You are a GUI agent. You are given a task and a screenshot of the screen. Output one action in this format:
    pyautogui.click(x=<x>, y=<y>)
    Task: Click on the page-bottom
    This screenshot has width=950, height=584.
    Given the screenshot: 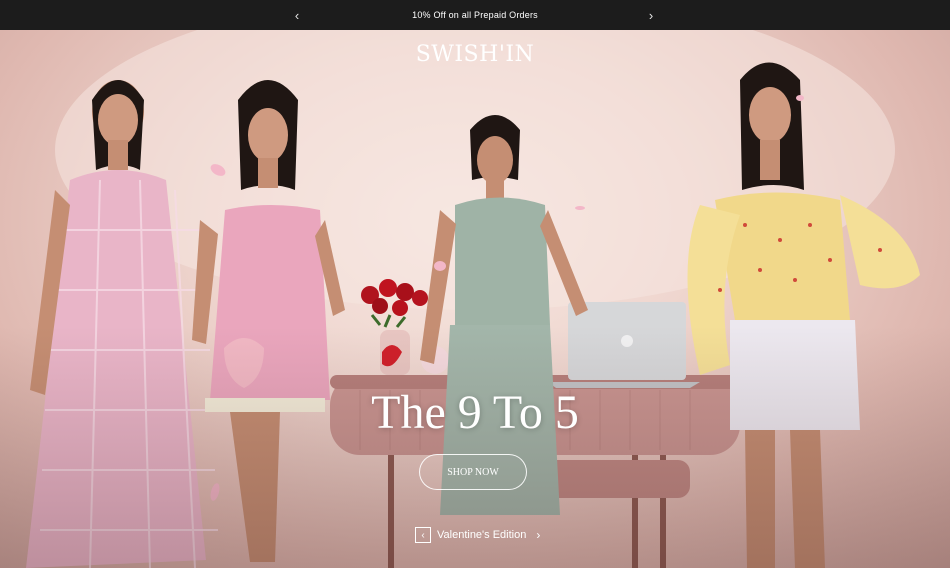 What is the action you would take?
    pyautogui.click(x=475, y=576)
    